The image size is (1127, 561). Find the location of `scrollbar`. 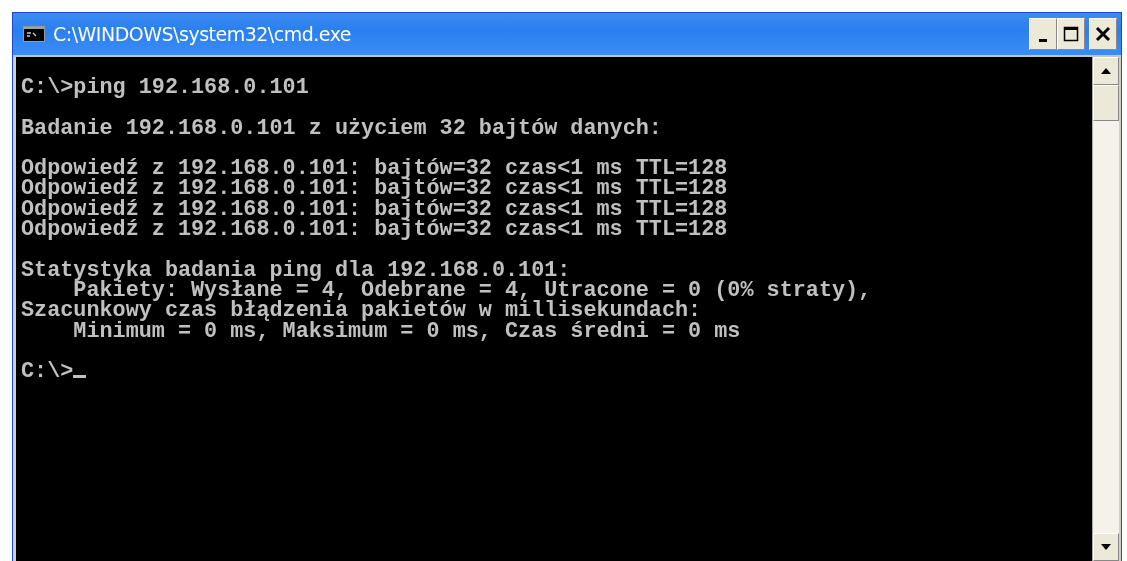

scrollbar is located at coordinates (1105, 309).